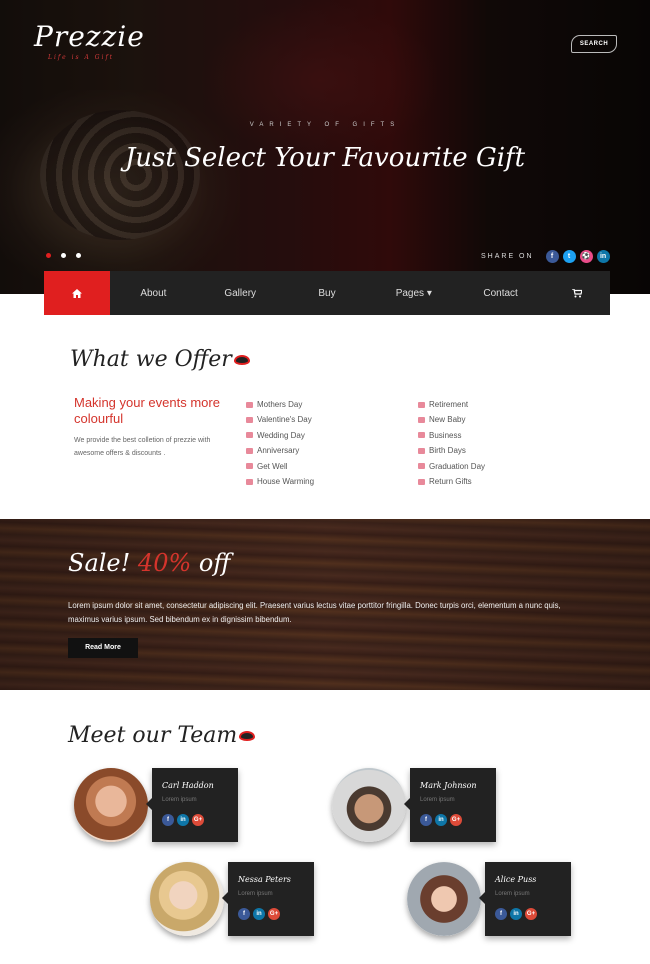  I want to click on site-logo: Prezzie, so click(89, 36).